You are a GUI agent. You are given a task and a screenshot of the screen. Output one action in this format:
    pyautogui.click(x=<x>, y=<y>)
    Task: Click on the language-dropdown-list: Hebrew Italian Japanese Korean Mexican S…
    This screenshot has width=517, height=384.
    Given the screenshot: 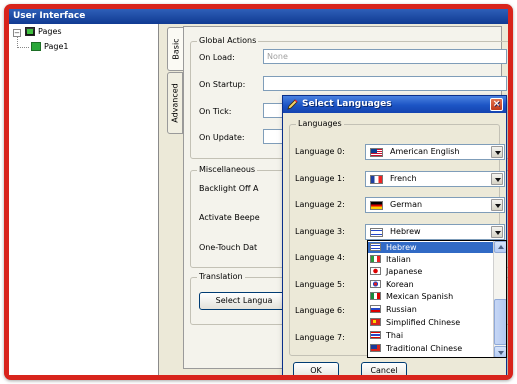 What is the action you would take?
    pyautogui.click(x=437, y=299)
    